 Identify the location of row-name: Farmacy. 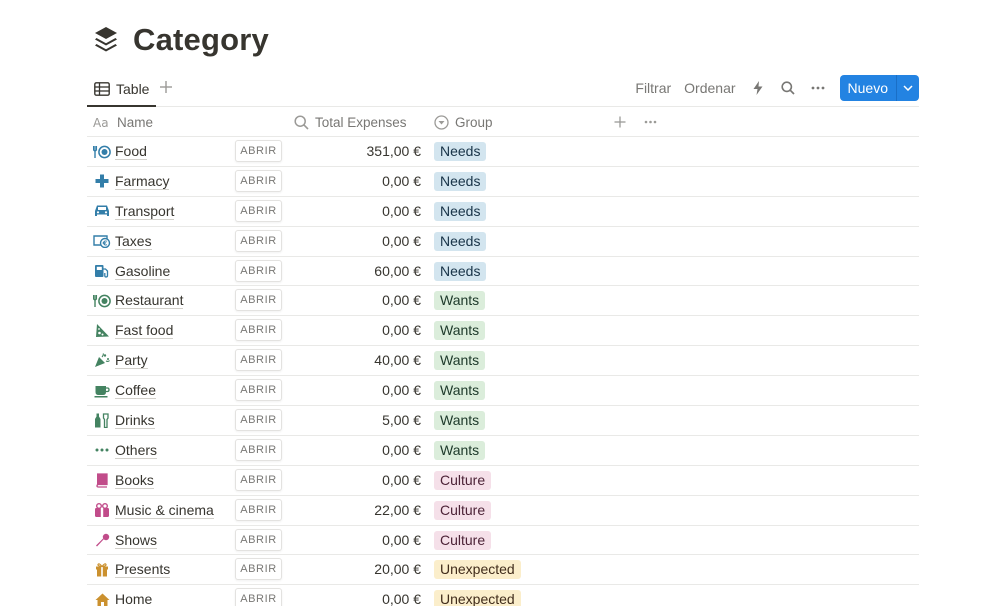
(142, 181).